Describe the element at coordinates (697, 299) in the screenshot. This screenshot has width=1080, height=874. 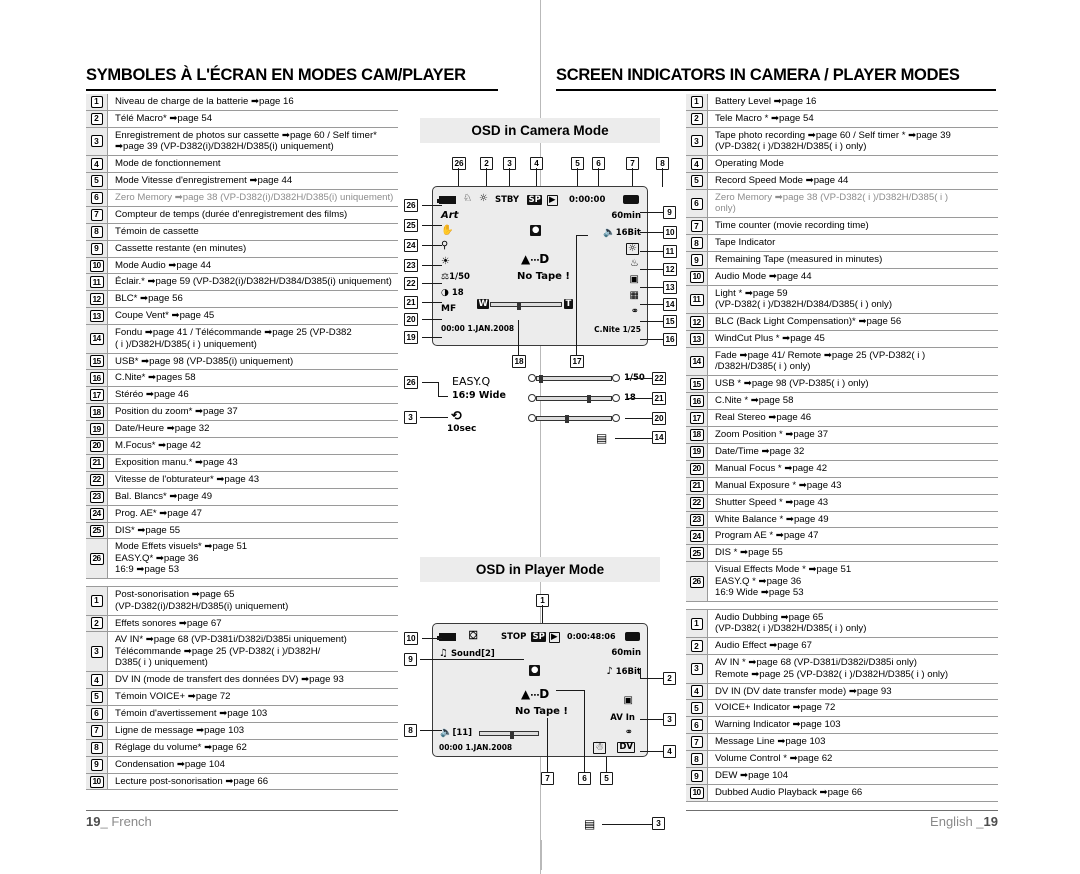
I see `indicator-number-cell: 11` at that location.